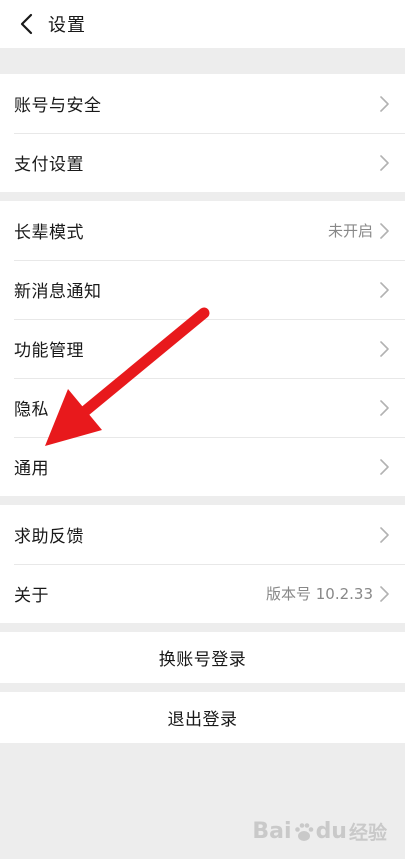 Image resolution: width=405 pixels, height=859 pixels. What do you see at coordinates (202, 162) in the screenshot?
I see `settings-item-payment: 支付设置` at bounding box center [202, 162].